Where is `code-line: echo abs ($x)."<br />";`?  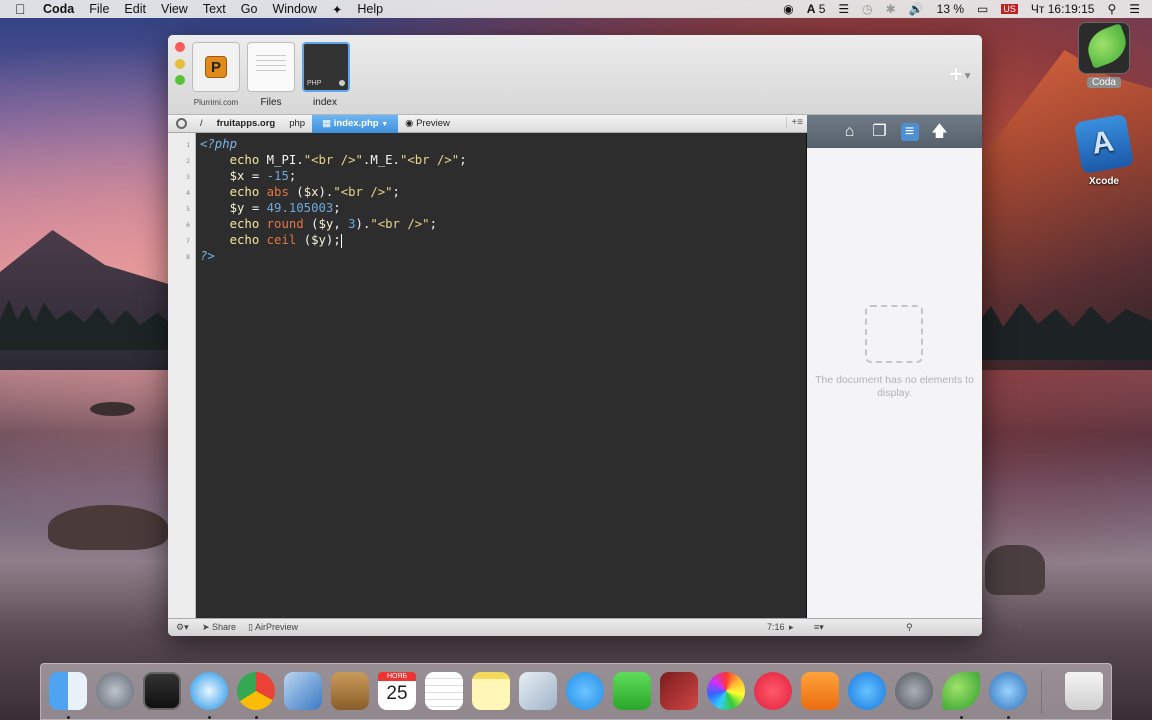
code-line: echo abs ($x)."<br />"; is located at coordinates (333, 192).